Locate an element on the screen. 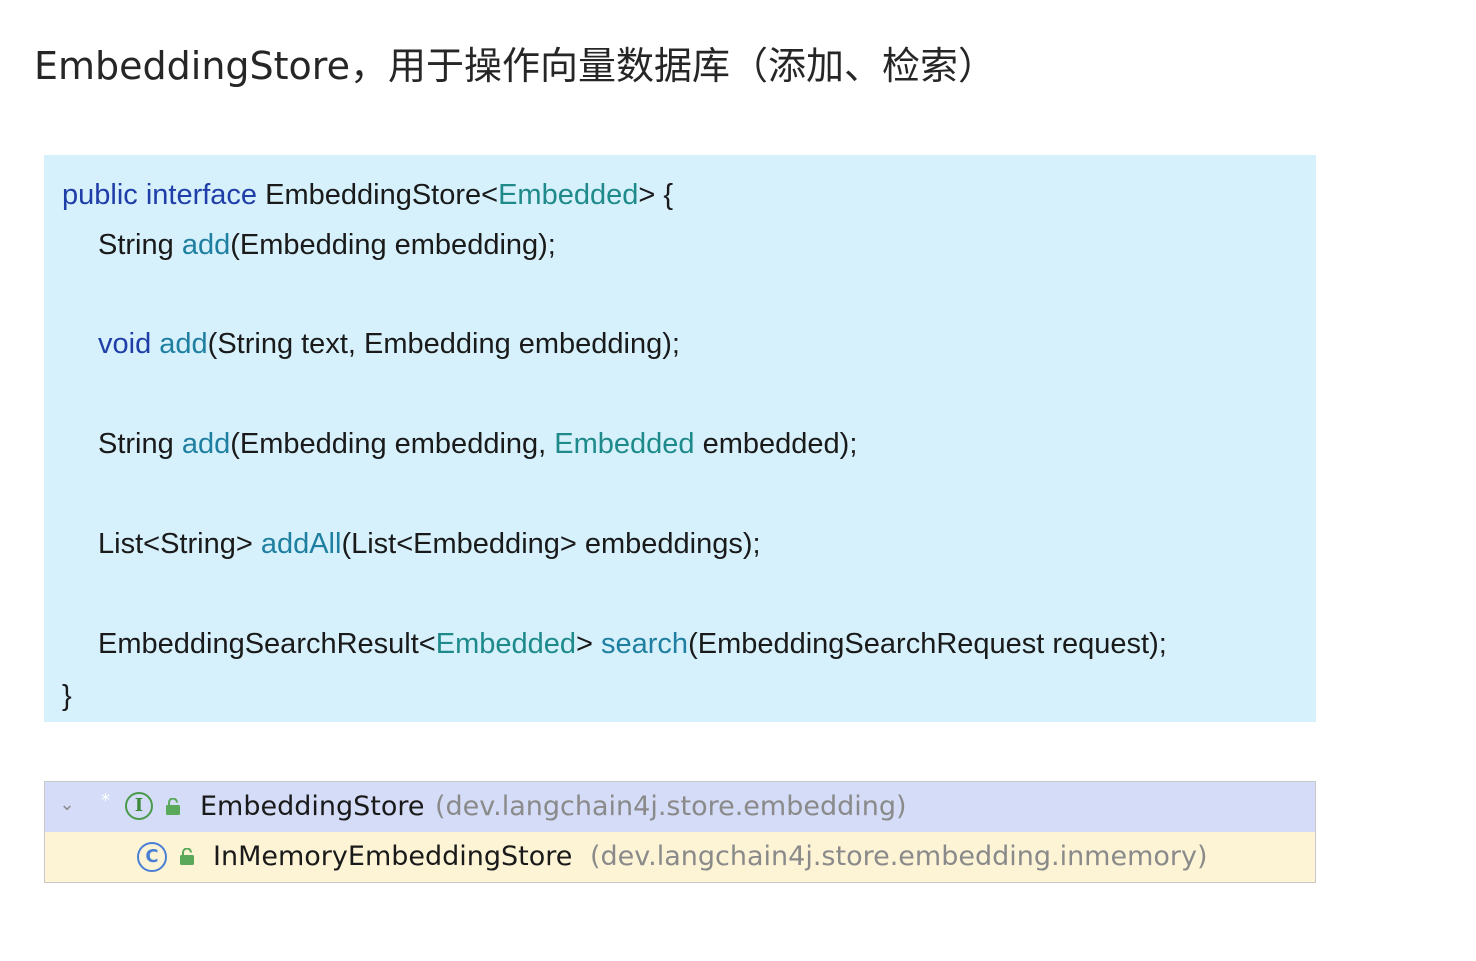 The height and width of the screenshot is (961, 1476). code-args: (EmbeddingSearchRequest request); is located at coordinates (927, 644).